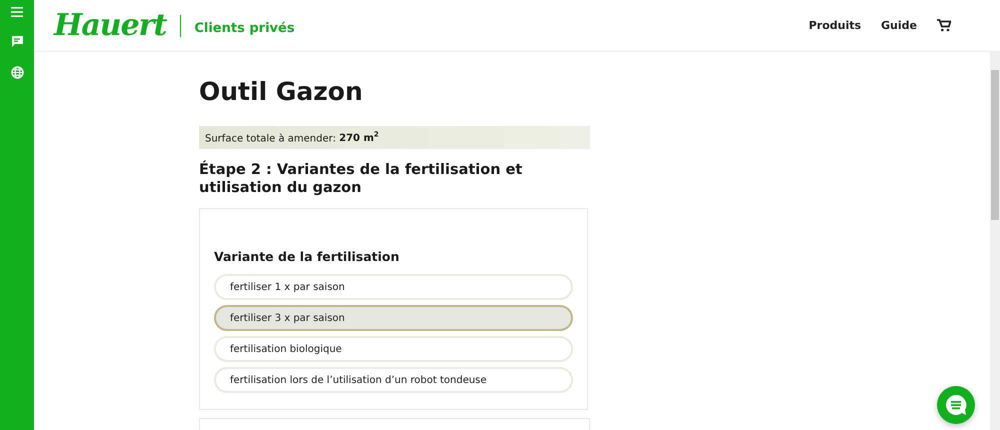  I want to click on chat-button, so click(956, 405).